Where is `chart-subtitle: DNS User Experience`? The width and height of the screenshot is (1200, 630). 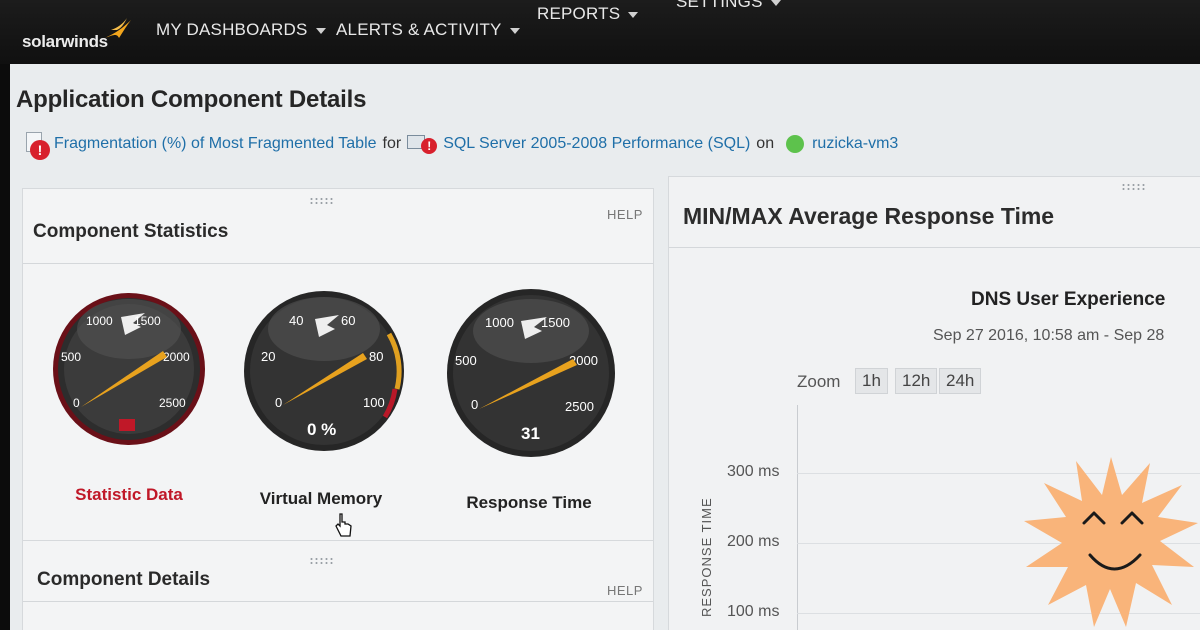 chart-subtitle: DNS User Experience is located at coordinates (1068, 299).